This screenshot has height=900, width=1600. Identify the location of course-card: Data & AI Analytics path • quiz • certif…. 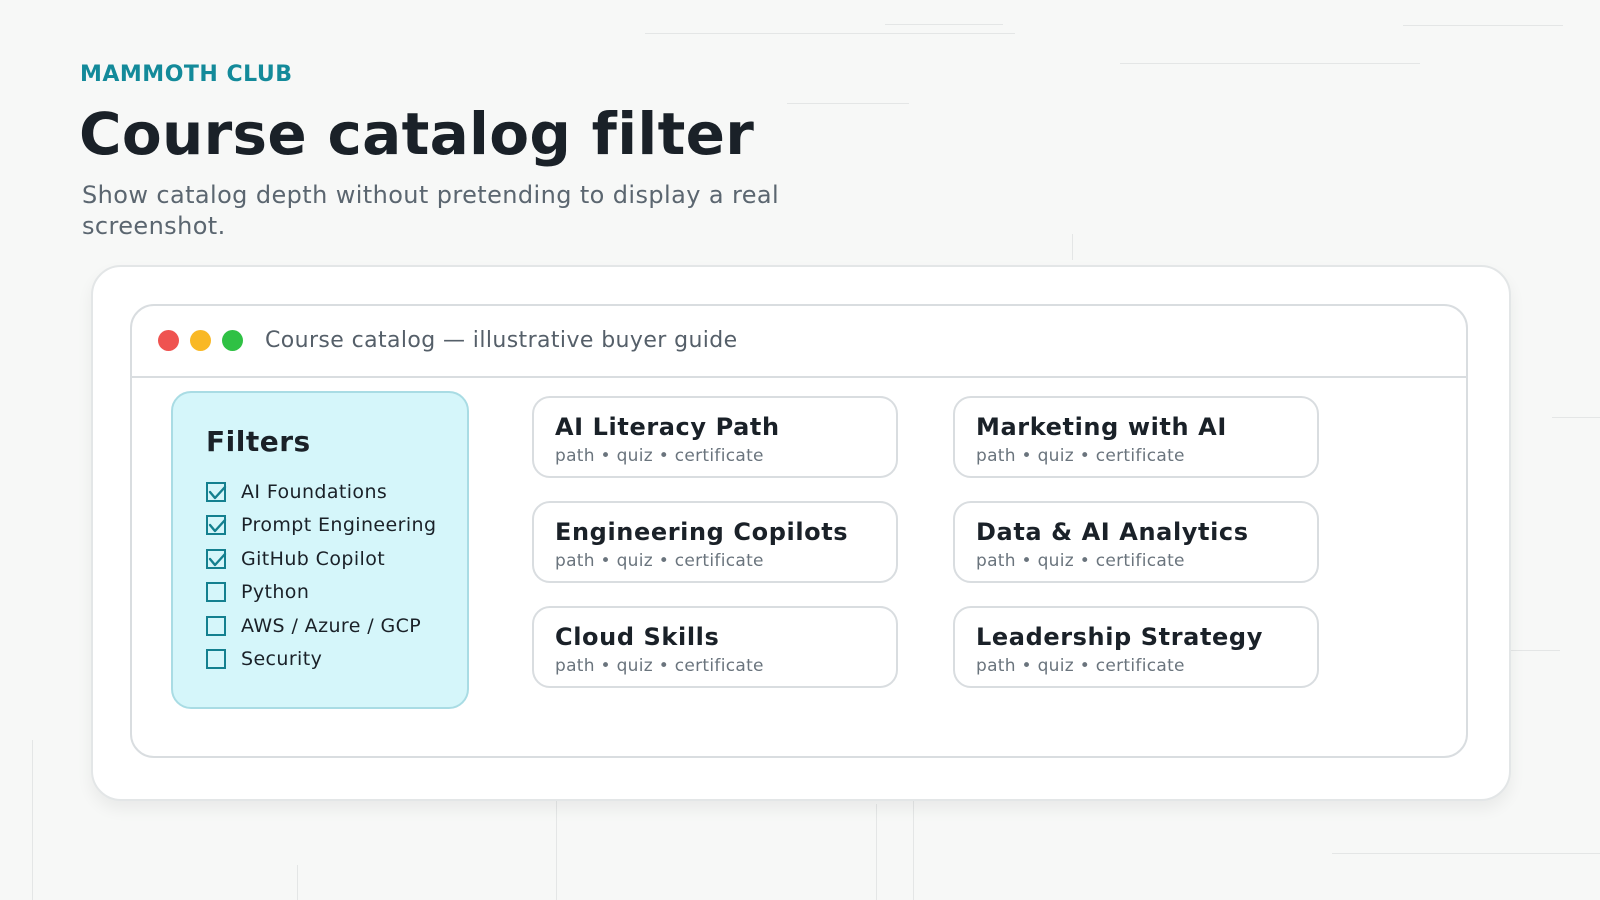
(1136, 542).